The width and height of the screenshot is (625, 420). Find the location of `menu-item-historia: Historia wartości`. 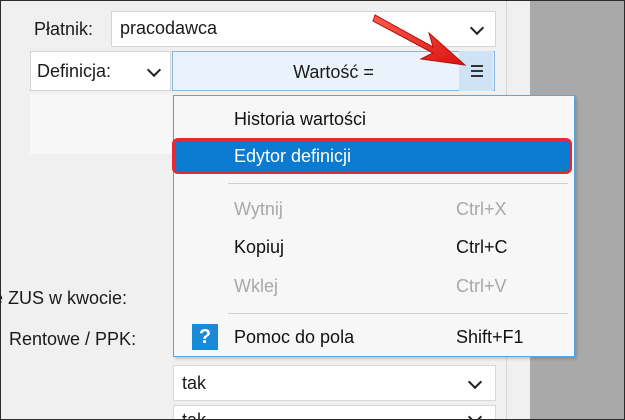

menu-item-historia: Historia wartości is located at coordinates (374, 119).